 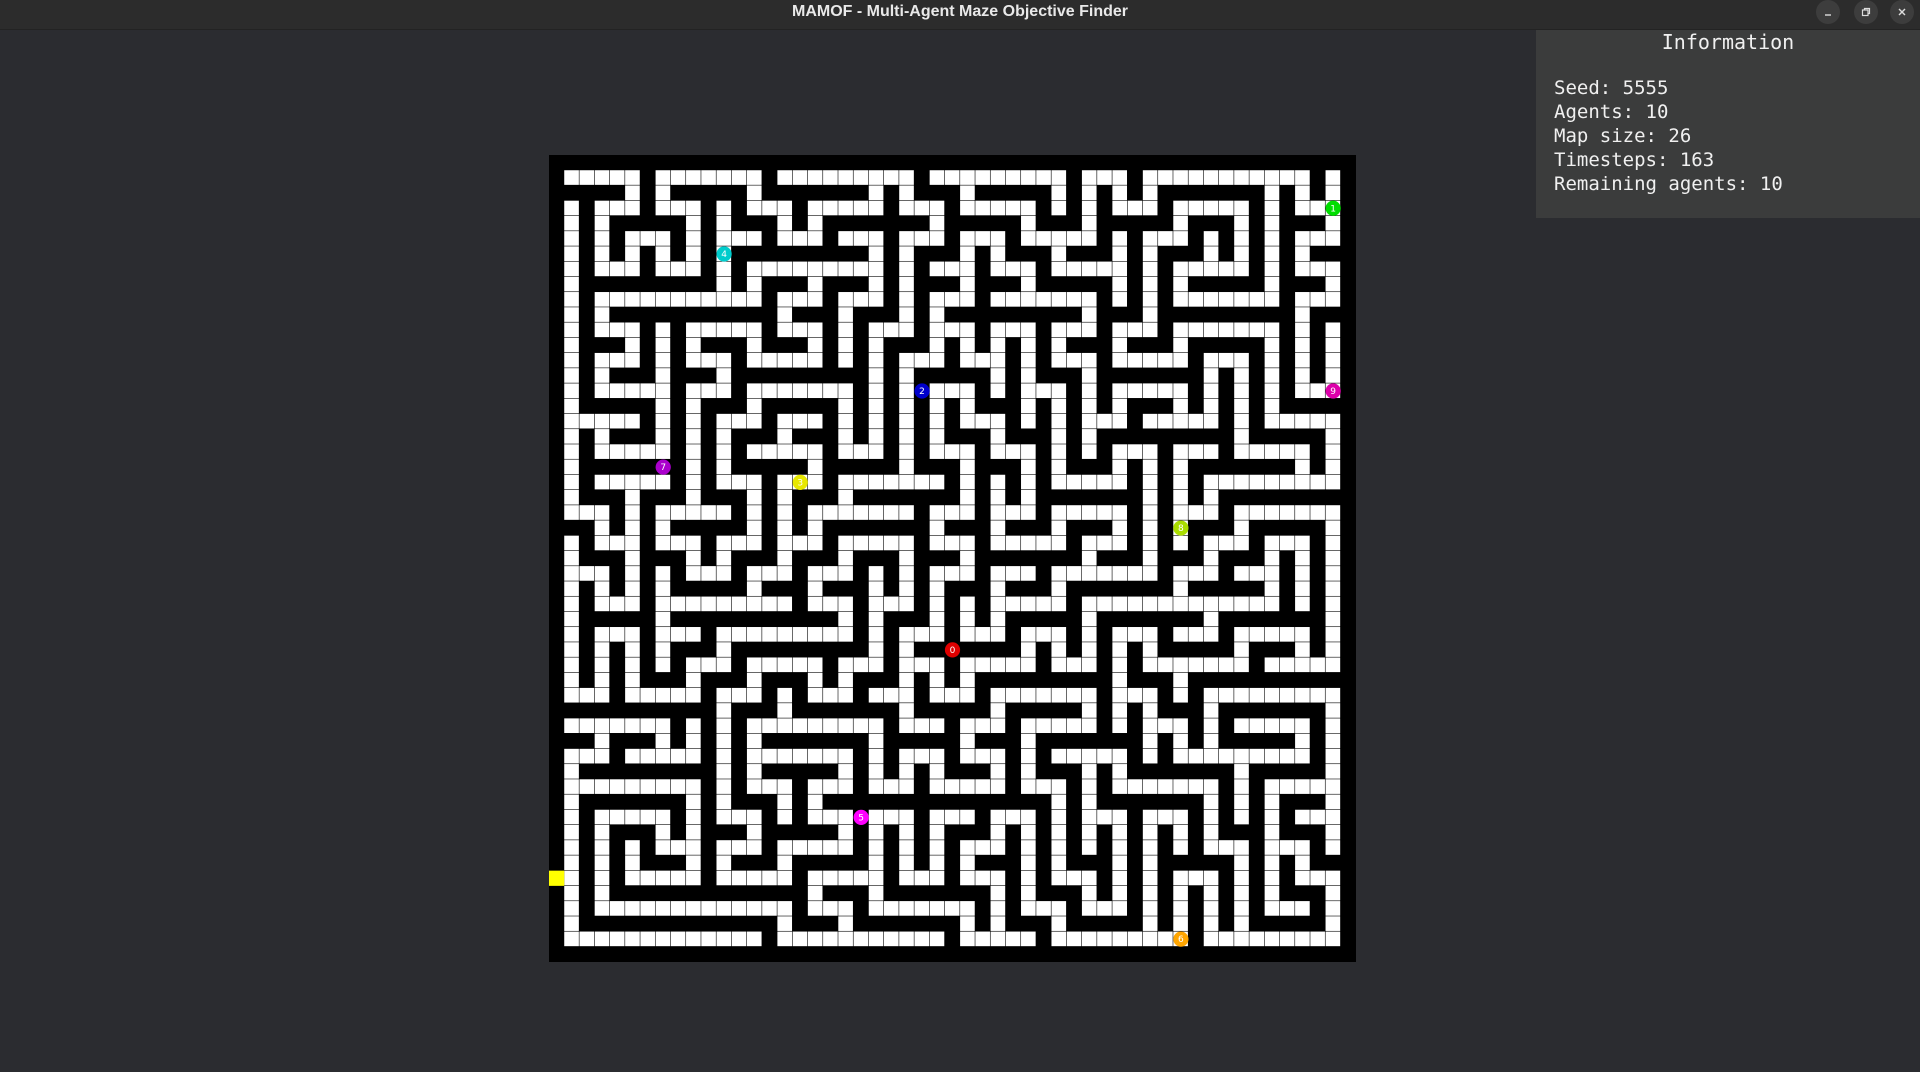 What do you see at coordinates (1728, 42) in the screenshot?
I see `info-title: Information` at bounding box center [1728, 42].